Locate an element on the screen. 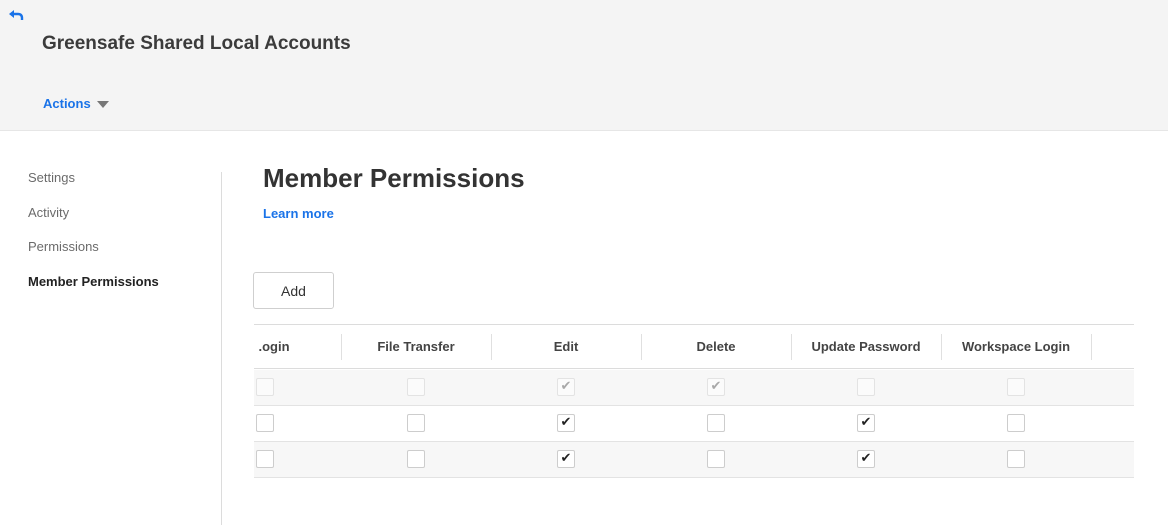  column-header-workspace-login: Workspace Login is located at coordinates (1016, 346).